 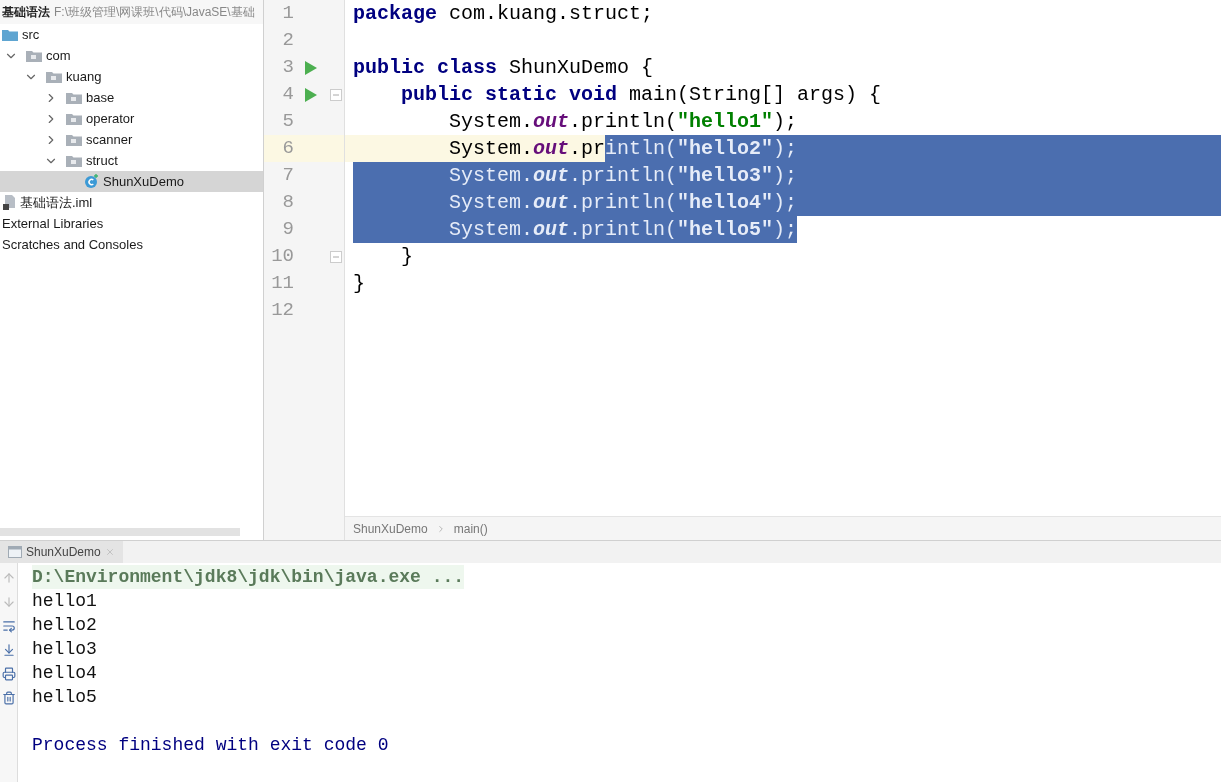 What do you see at coordinates (131, 181) in the screenshot?
I see `tree-item: ShunXuDemo` at bounding box center [131, 181].